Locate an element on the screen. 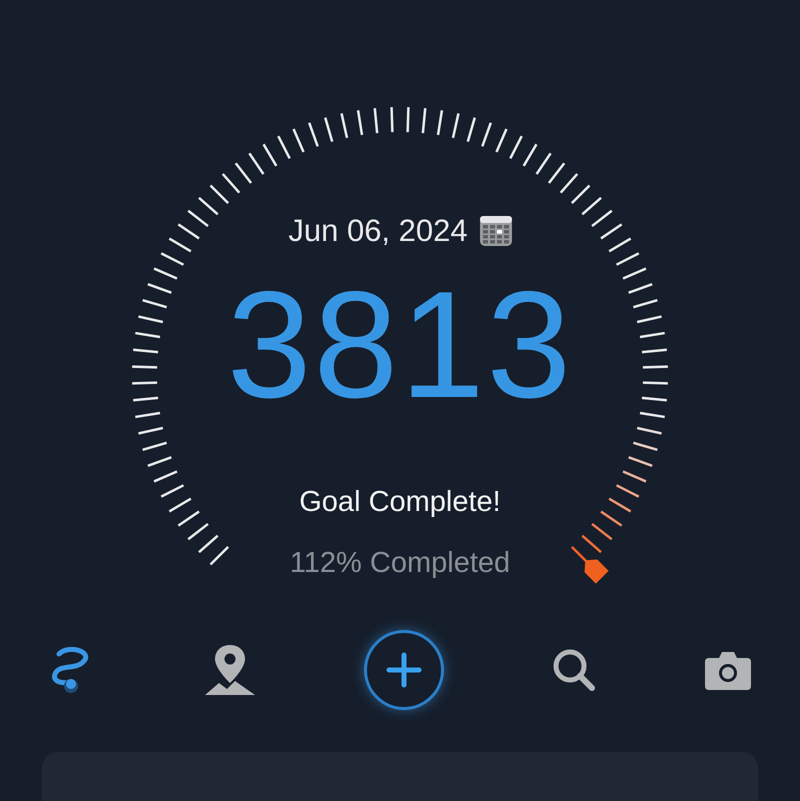 Image resolution: width=800 pixels, height=801 pixels. plus-icon is located at coordinates (404, 670).